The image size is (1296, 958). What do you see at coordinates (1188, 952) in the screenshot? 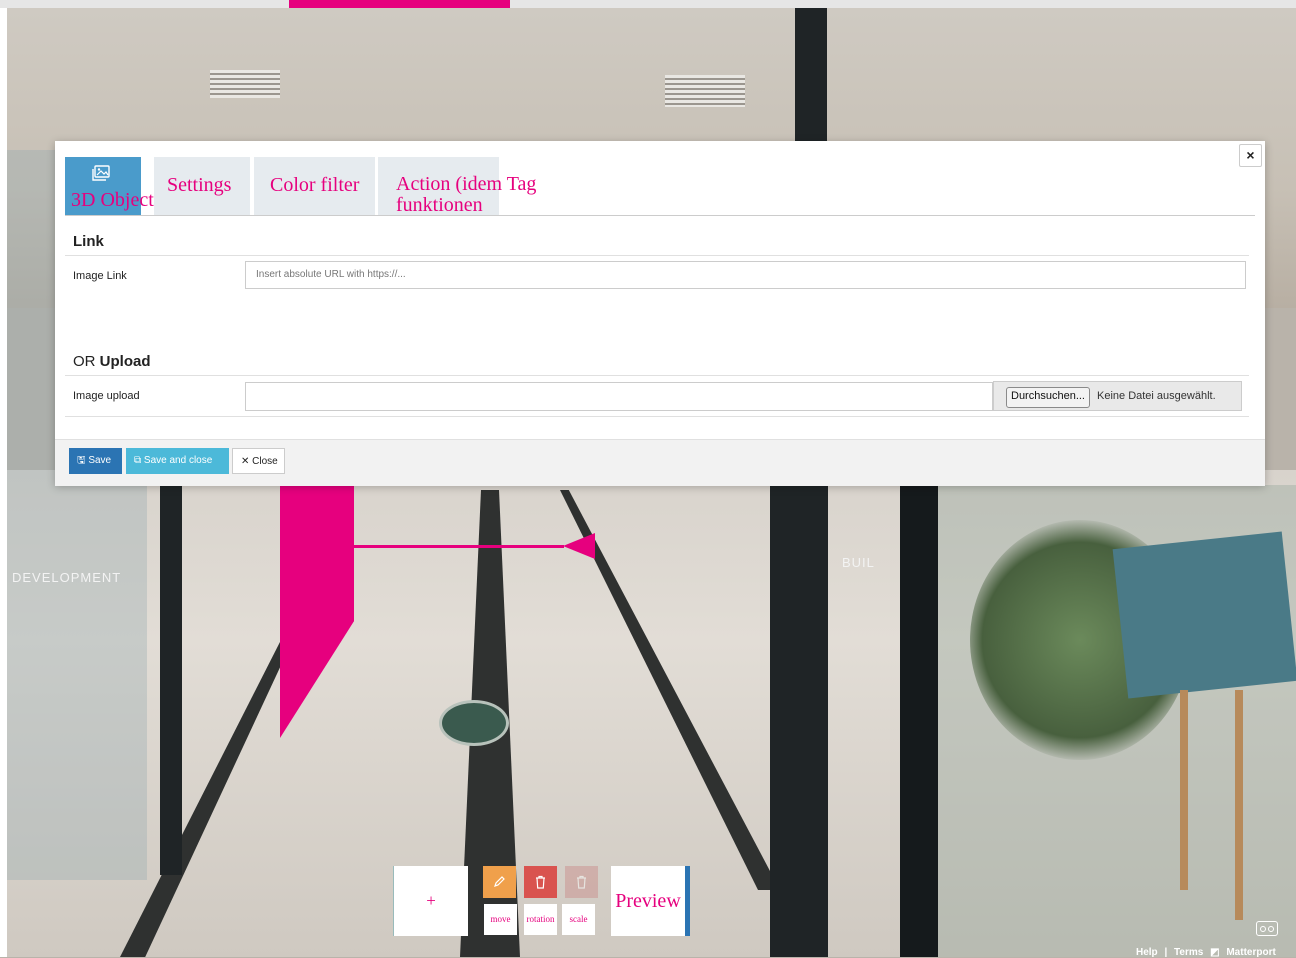
I see `terms-link: Terms` at bounding box center [1188, 952].